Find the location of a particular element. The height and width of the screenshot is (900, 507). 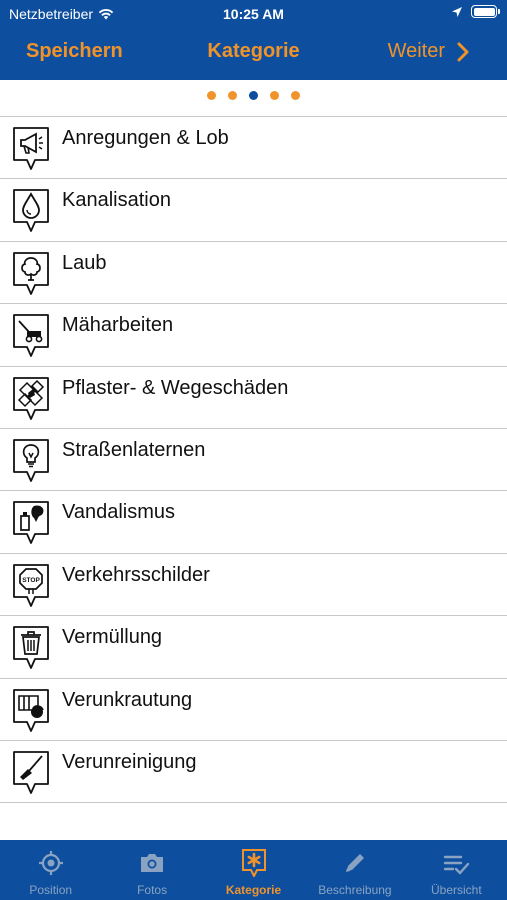

category-row: Verunreinigung is located at coordinates (253, 772).